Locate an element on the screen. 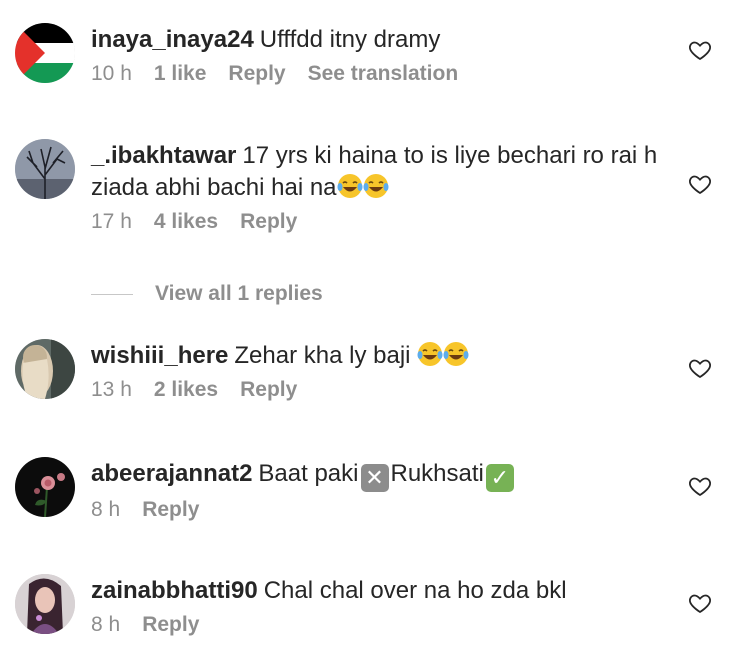  comment-meta: 17 h 4 likes Reply is located at coordinates (385, 222).